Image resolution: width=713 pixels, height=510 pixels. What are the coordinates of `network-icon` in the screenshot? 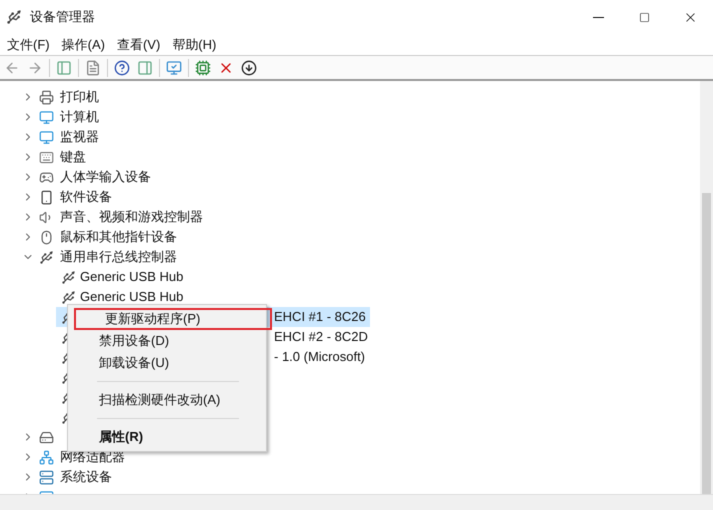 It's located at (46, 457).